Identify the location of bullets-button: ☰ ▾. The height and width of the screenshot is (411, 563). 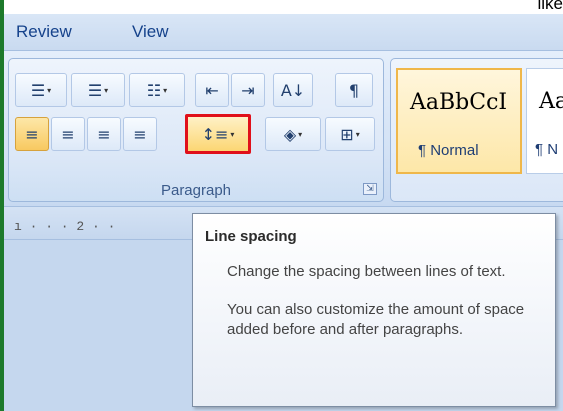
(41, 90).